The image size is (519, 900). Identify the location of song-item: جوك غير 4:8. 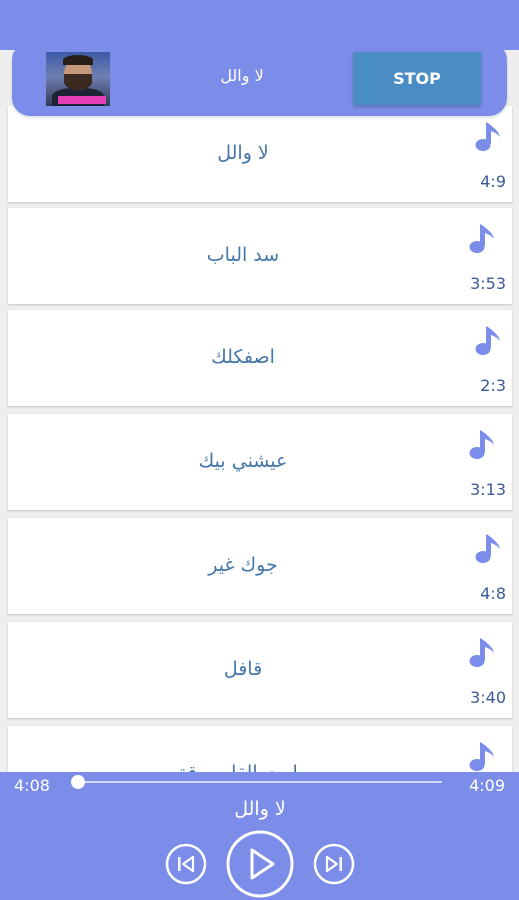
(260, 566).